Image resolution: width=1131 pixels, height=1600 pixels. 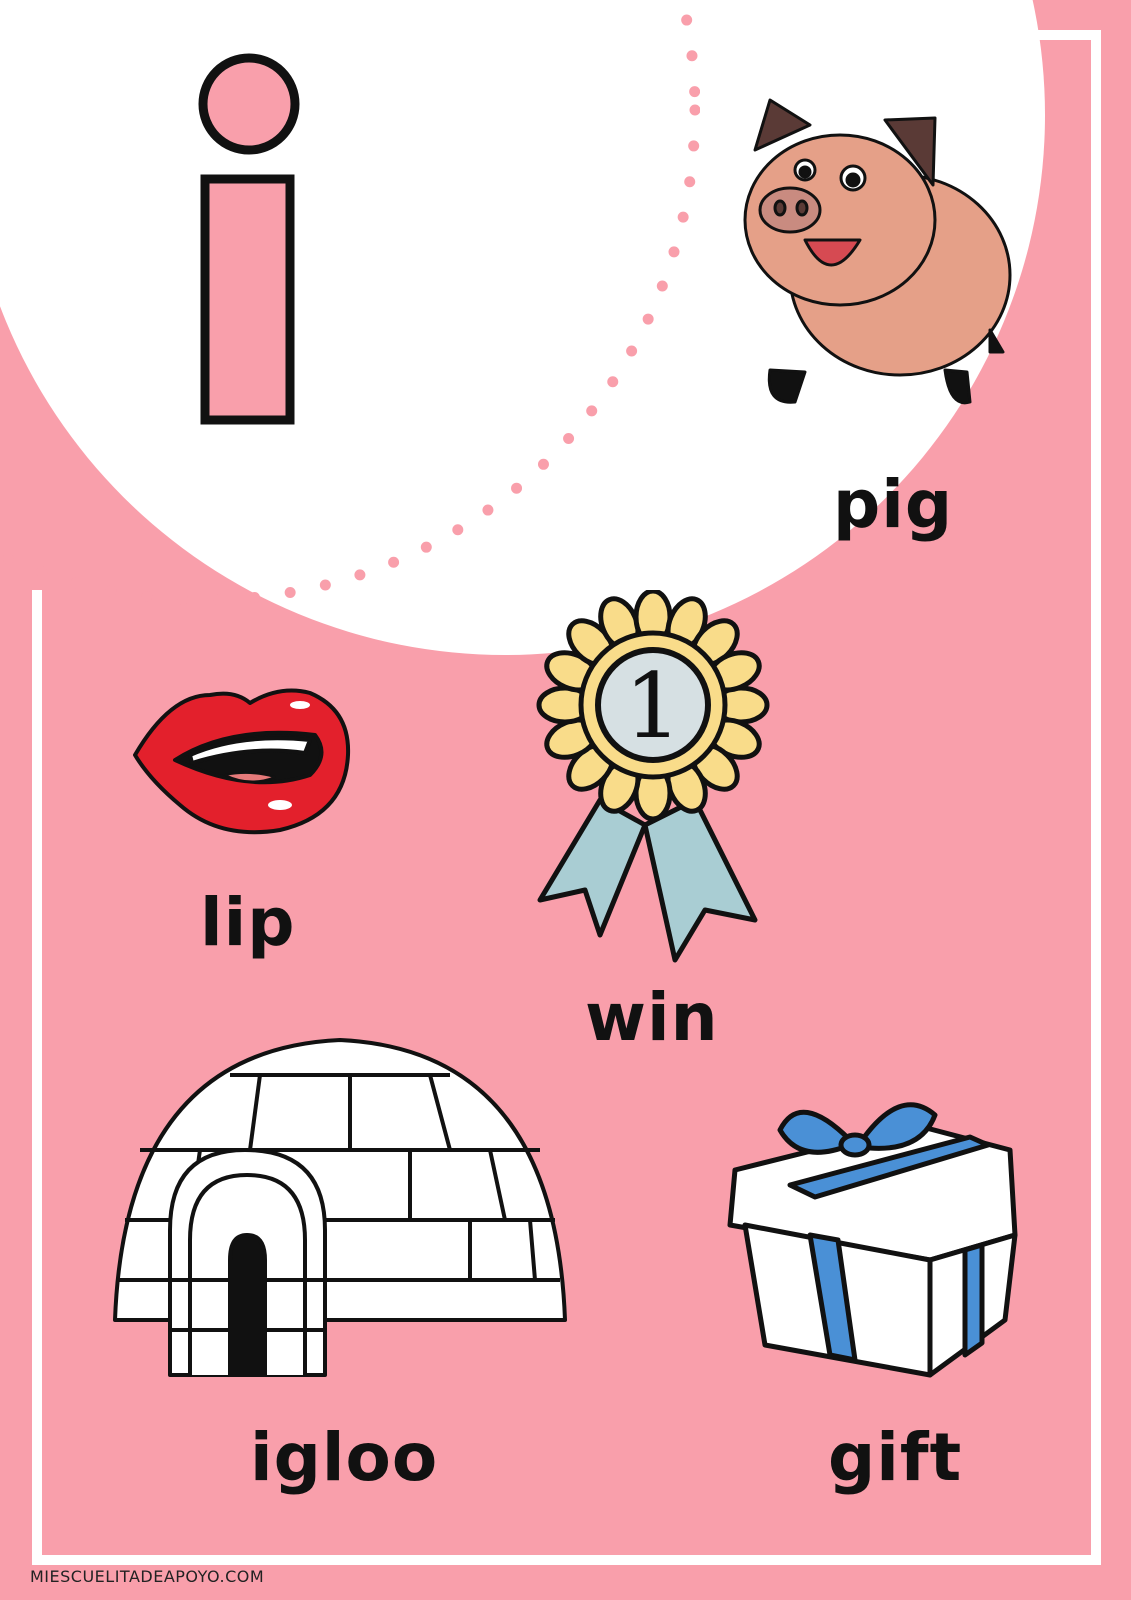 I want to click on footer-website: MIESCUELITADEAPOYO.COM, so click(x=147, y=1576).